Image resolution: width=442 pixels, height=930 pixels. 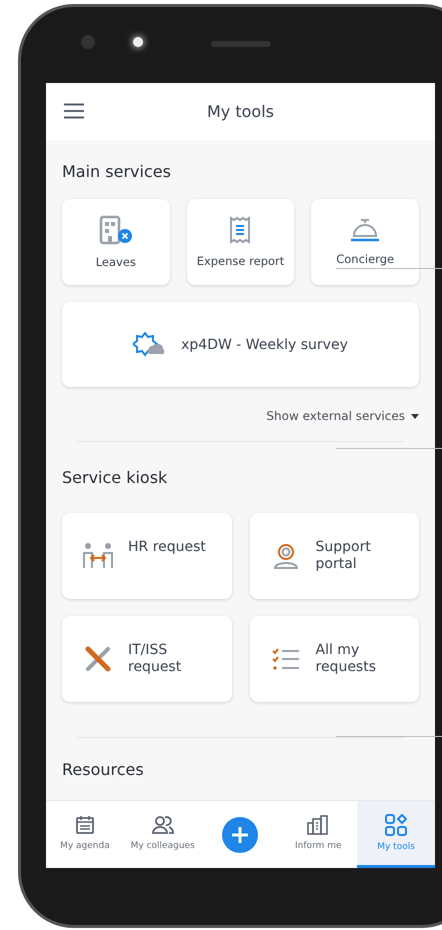 What do you see at coordinates (115, 477) in the screenshot?
I see `section-title: Service kiosk` at bounding box center [115, 477].